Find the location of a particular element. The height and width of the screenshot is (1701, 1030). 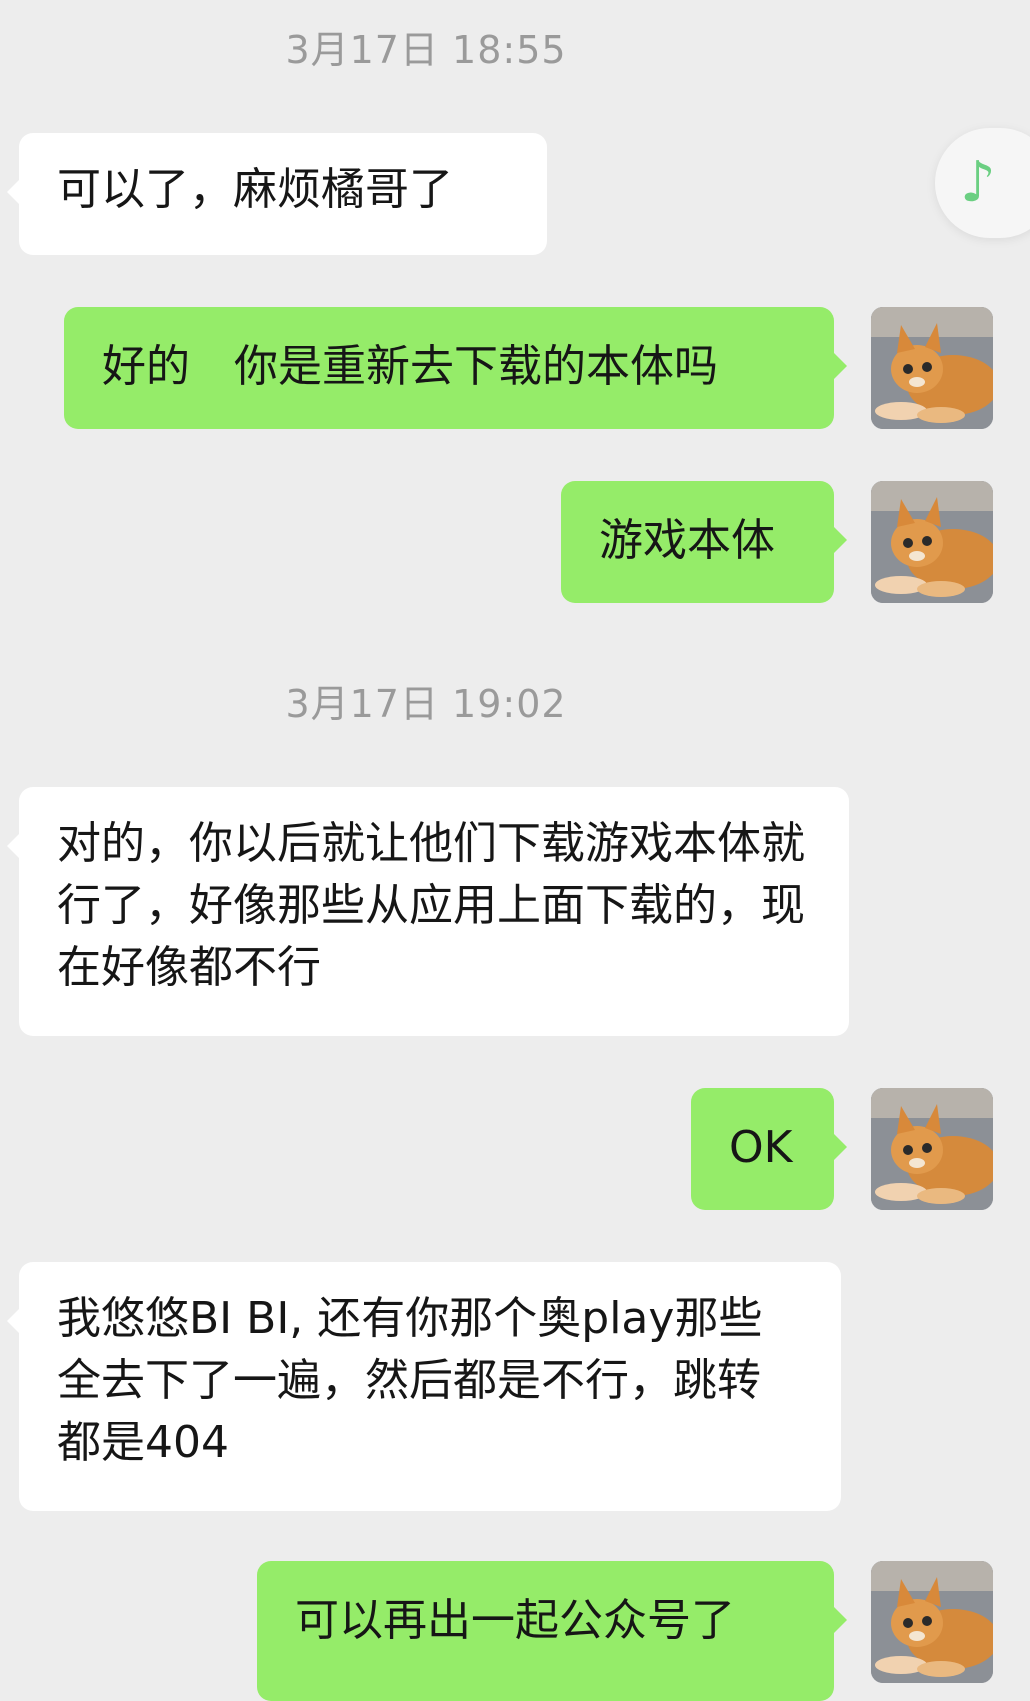

timestamp: 3月17日 18:55 is located at coordinates (426, 50).